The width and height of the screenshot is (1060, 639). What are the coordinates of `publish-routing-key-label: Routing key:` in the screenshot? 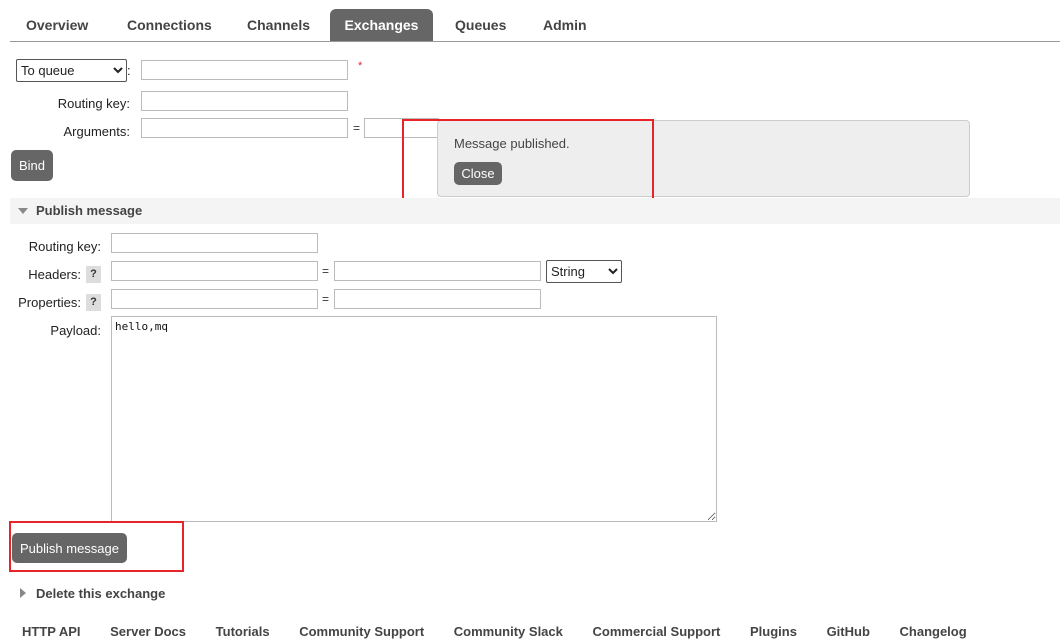 It's located at (64, 246).